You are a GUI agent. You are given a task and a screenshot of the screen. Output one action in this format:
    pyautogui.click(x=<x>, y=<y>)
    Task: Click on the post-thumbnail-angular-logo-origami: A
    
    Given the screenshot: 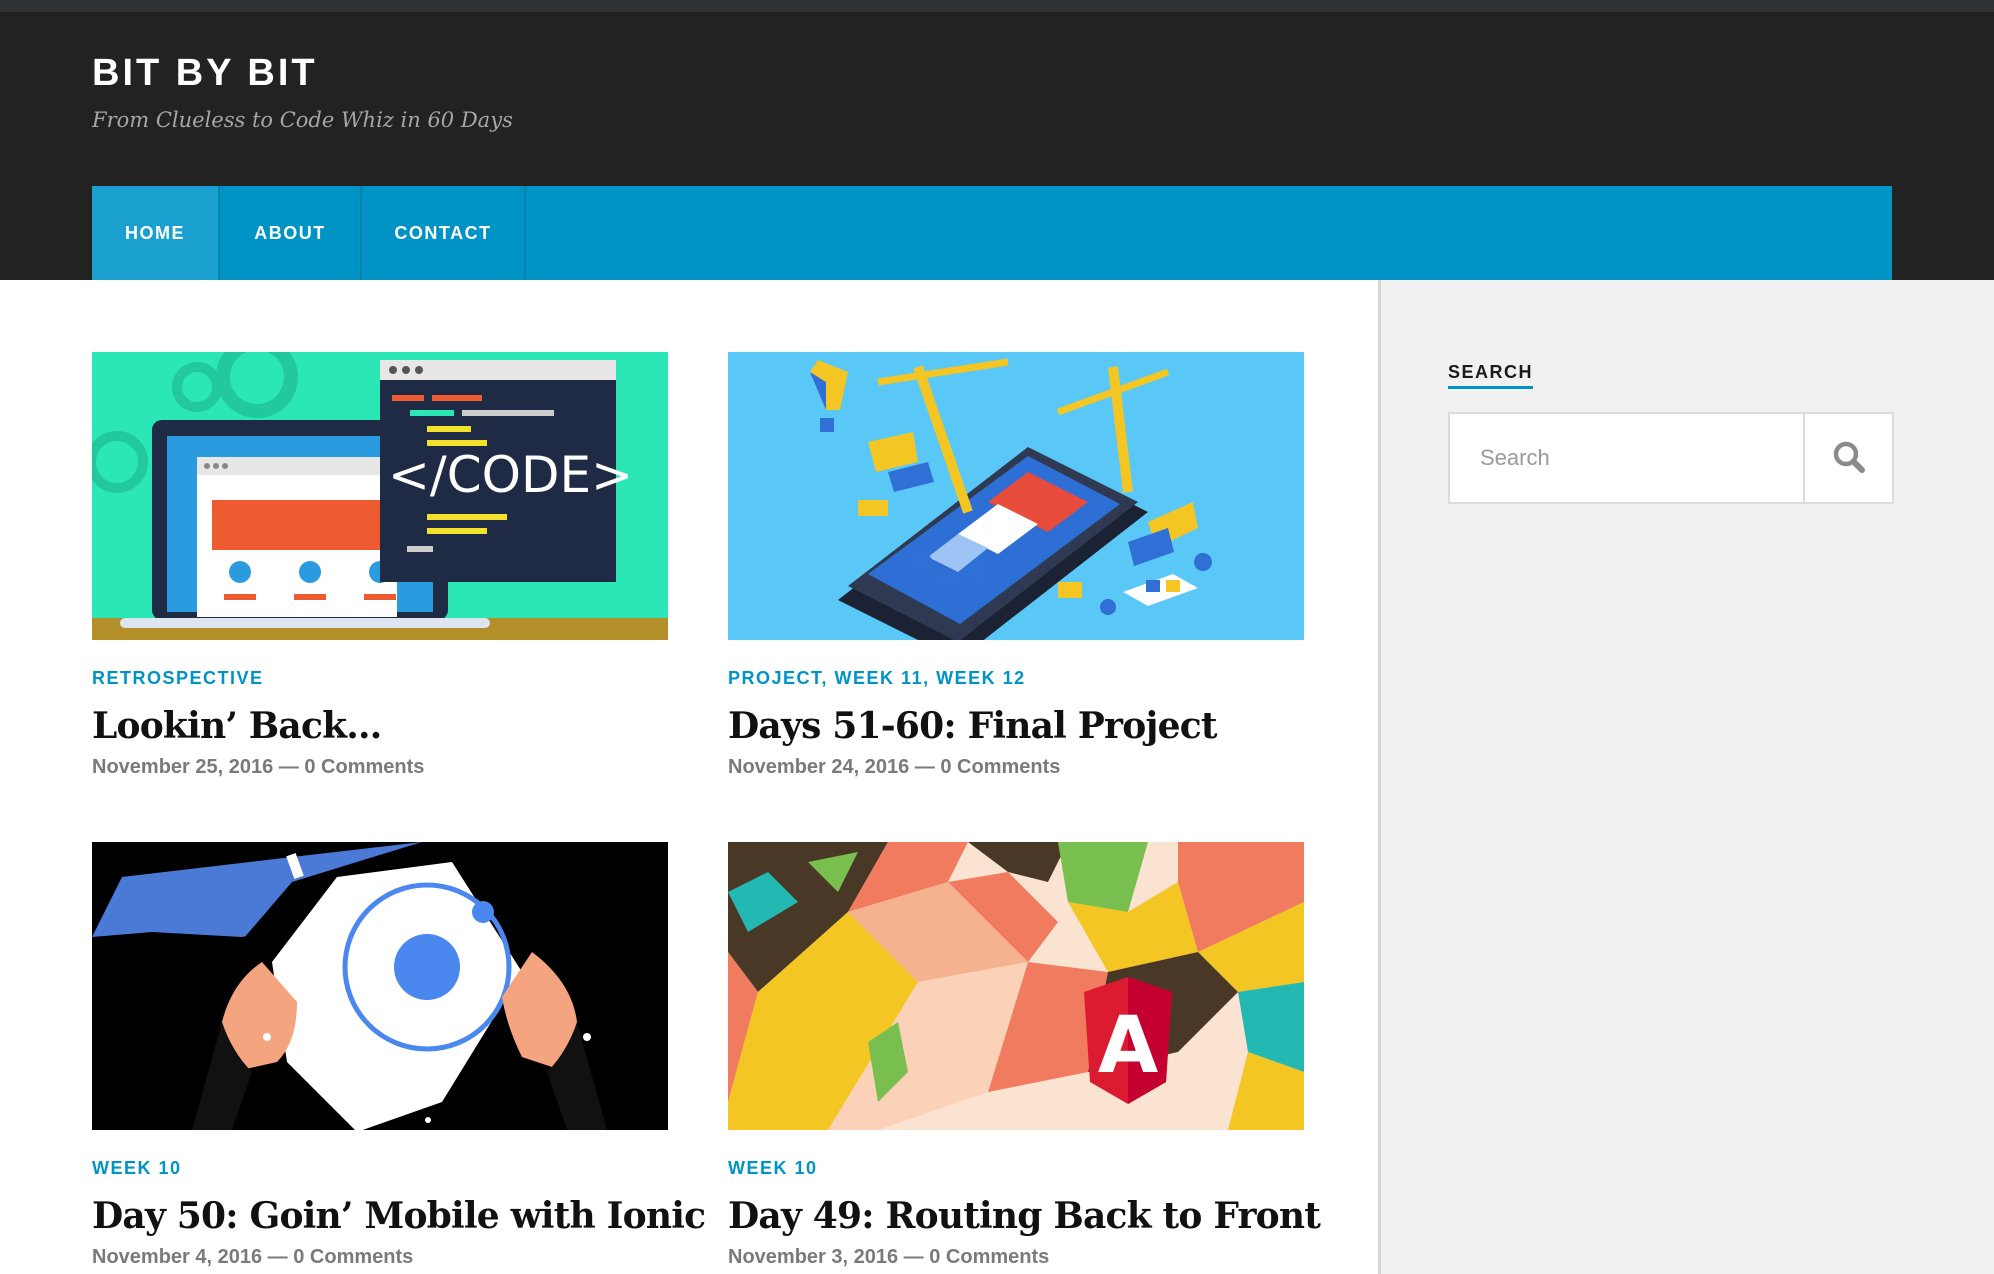 What is the action you would take?
    pyautogui.click(x=1016, y=986)
    